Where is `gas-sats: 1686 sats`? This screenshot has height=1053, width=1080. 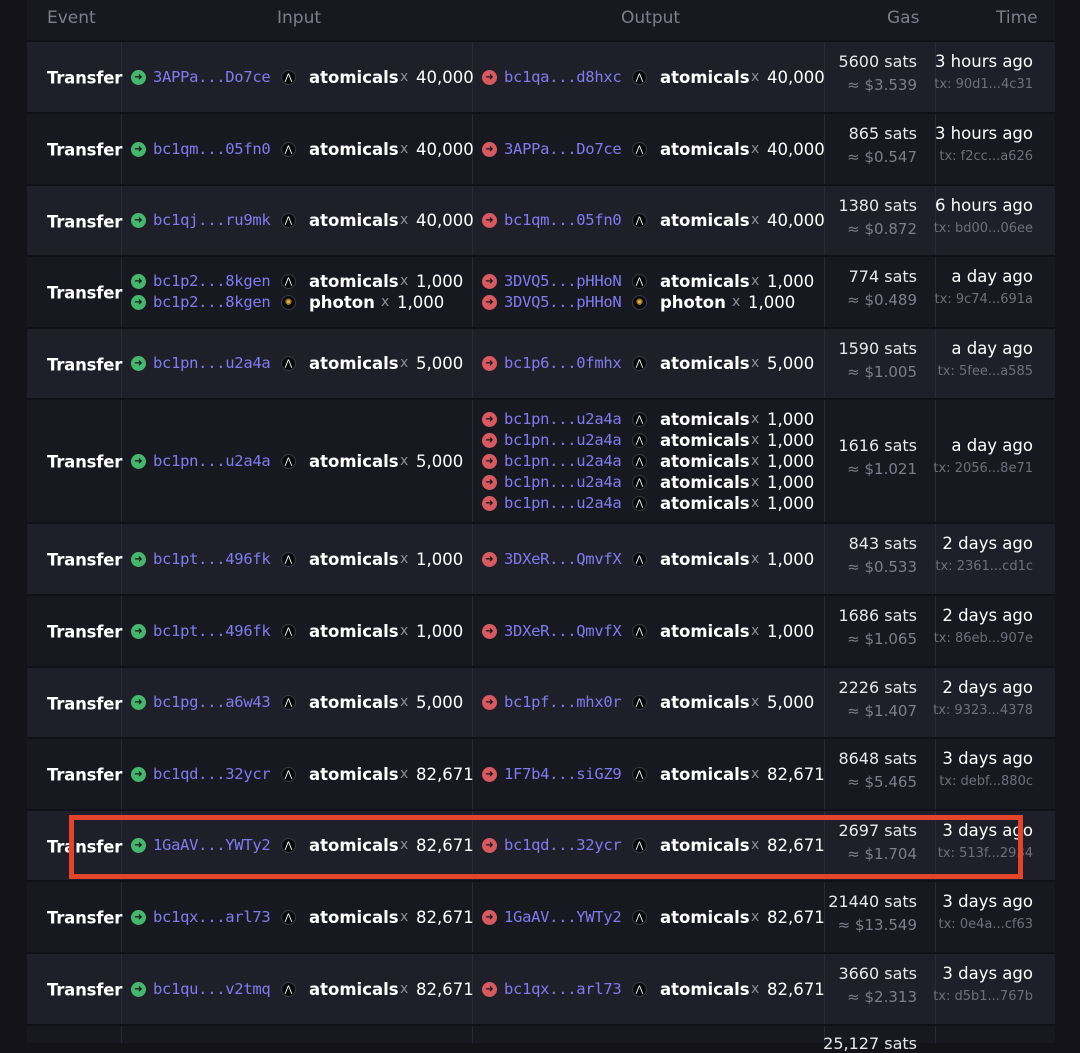
gas-sats: 1686 sats is located at coordinates (877, 615).